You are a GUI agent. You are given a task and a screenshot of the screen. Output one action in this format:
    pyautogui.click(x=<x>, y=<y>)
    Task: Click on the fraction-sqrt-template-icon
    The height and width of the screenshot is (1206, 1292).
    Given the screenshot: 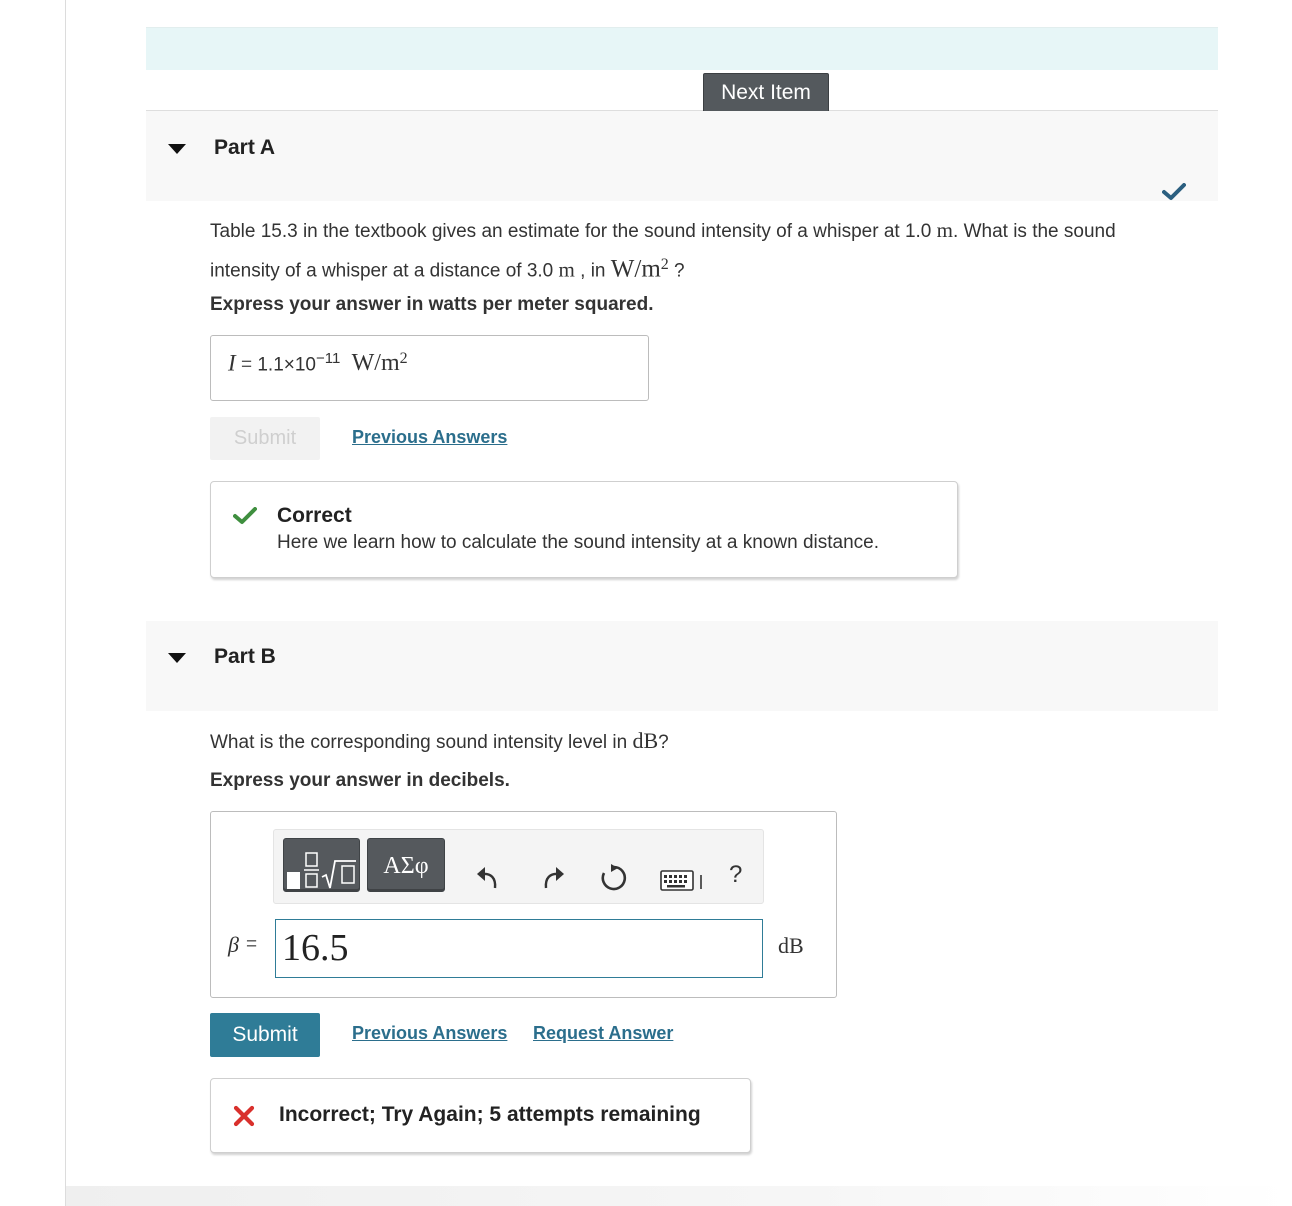 What is the action you would take?
    pyautogui.click(x=321, y=870)
    